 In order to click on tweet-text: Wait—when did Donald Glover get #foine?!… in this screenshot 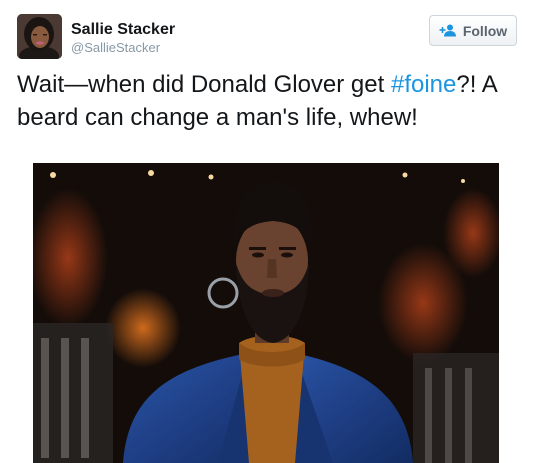, I will do `click(272, 101)`.